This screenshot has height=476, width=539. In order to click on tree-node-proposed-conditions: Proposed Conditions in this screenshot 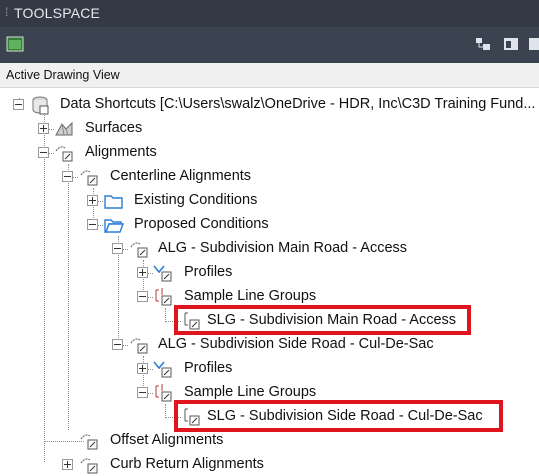, I will do `click(160, 225)`.